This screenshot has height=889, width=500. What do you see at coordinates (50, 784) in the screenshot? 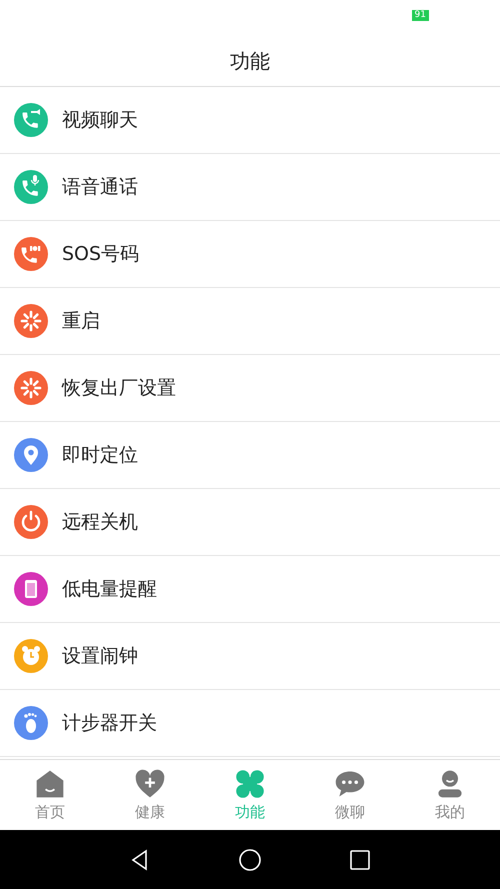
I see `home-icon` at bounding box center [50, 784].